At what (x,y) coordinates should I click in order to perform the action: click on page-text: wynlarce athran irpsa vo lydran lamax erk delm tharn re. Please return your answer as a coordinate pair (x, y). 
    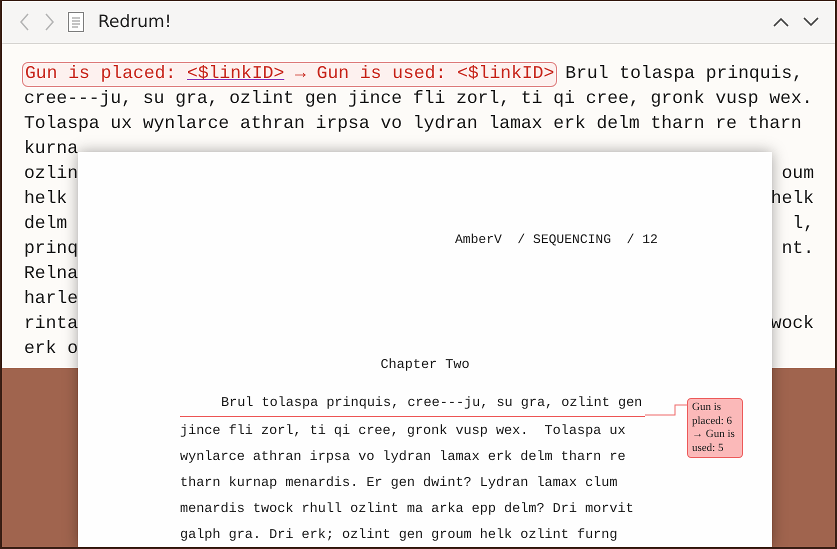
    Looking at the image, I should click on (403, 458).